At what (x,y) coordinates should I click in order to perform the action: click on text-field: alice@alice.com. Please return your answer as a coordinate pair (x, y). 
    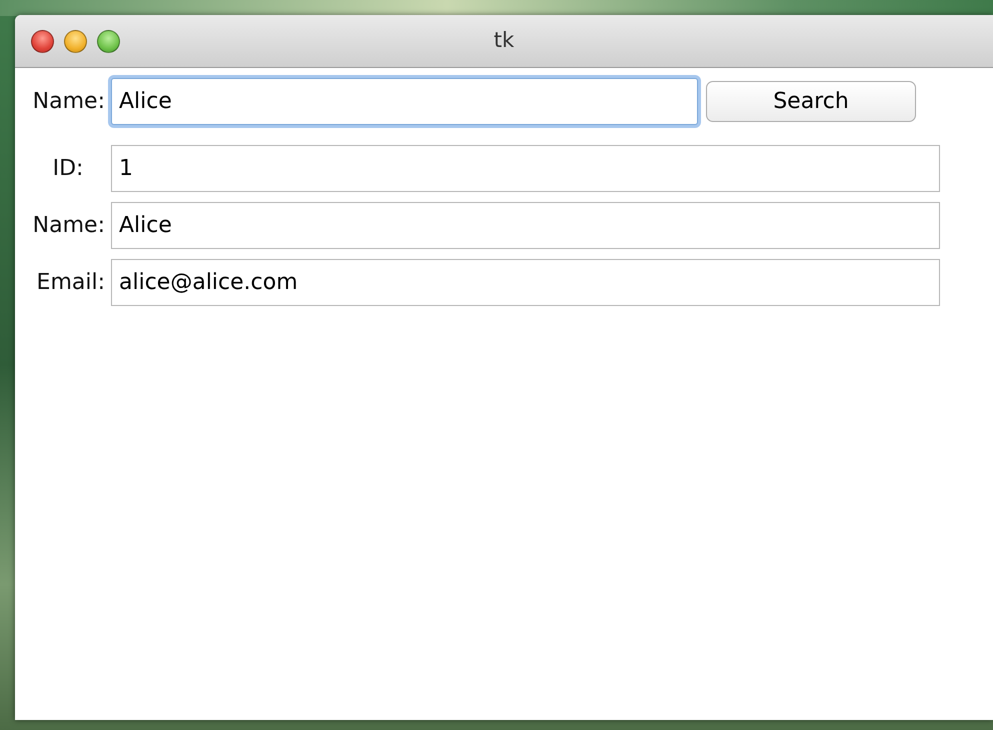
    Looking at the image, I should click on (525, 282).